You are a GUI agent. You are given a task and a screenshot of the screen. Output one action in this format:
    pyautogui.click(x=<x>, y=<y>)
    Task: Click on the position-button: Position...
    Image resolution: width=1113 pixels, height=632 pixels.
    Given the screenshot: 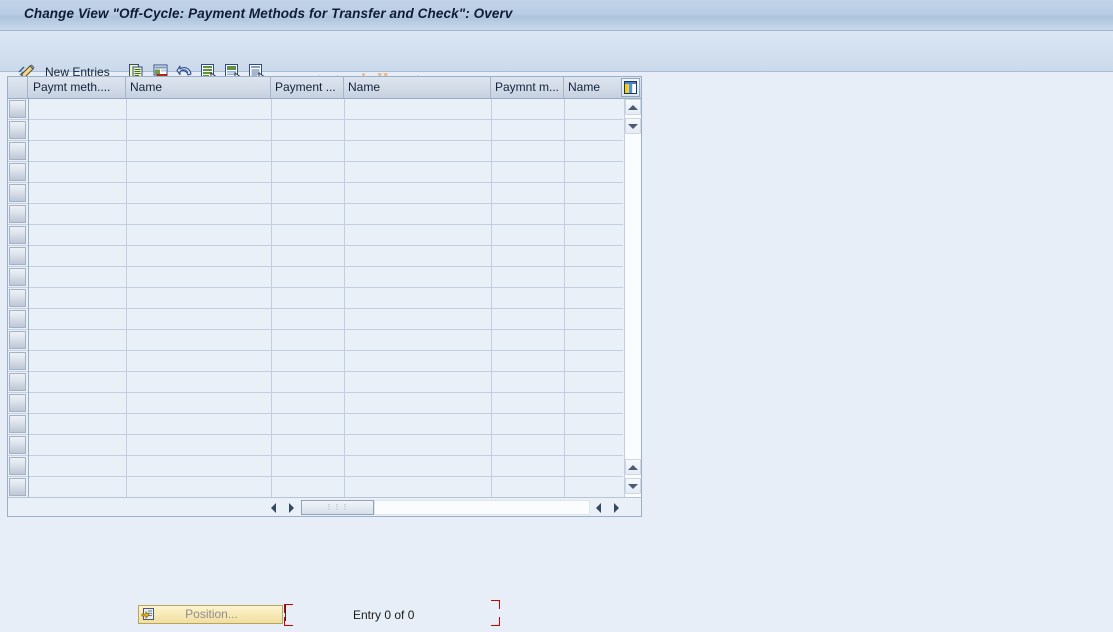 What is the action you would take?
    pyautogui.click(x=210, y=614)
    